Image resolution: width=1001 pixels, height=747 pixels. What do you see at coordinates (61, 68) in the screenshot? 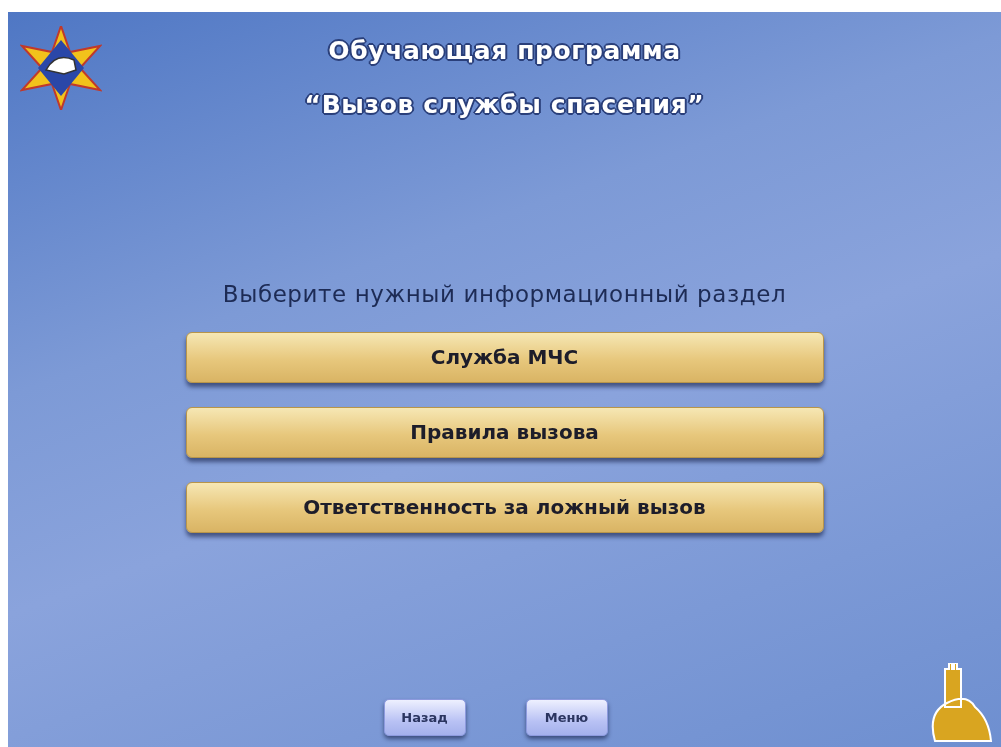
I see `star-emblem-icon` at bounding box center [61, 68].